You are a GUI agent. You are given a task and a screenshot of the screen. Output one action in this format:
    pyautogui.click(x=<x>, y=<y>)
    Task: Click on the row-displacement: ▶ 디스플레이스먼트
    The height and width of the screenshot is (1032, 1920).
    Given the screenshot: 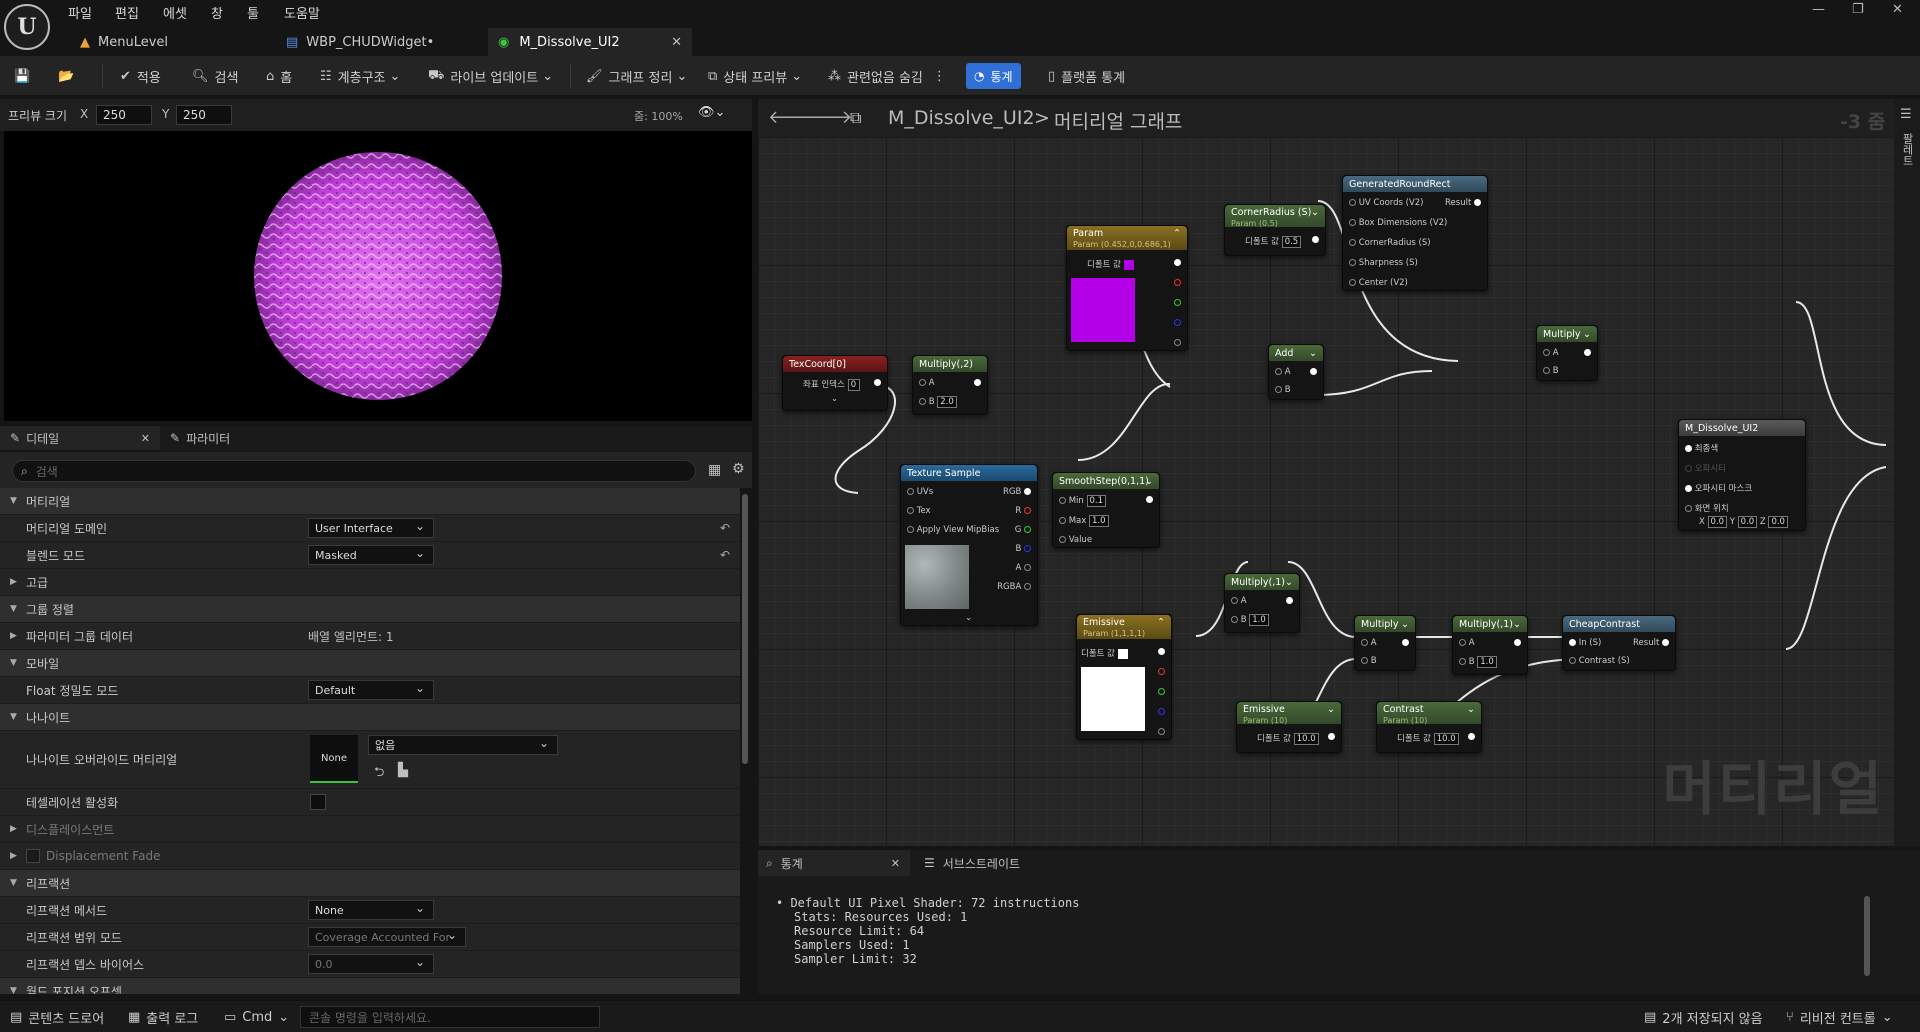 What is the action you would take?
    pyautogui.click(x=370, y=829)
    